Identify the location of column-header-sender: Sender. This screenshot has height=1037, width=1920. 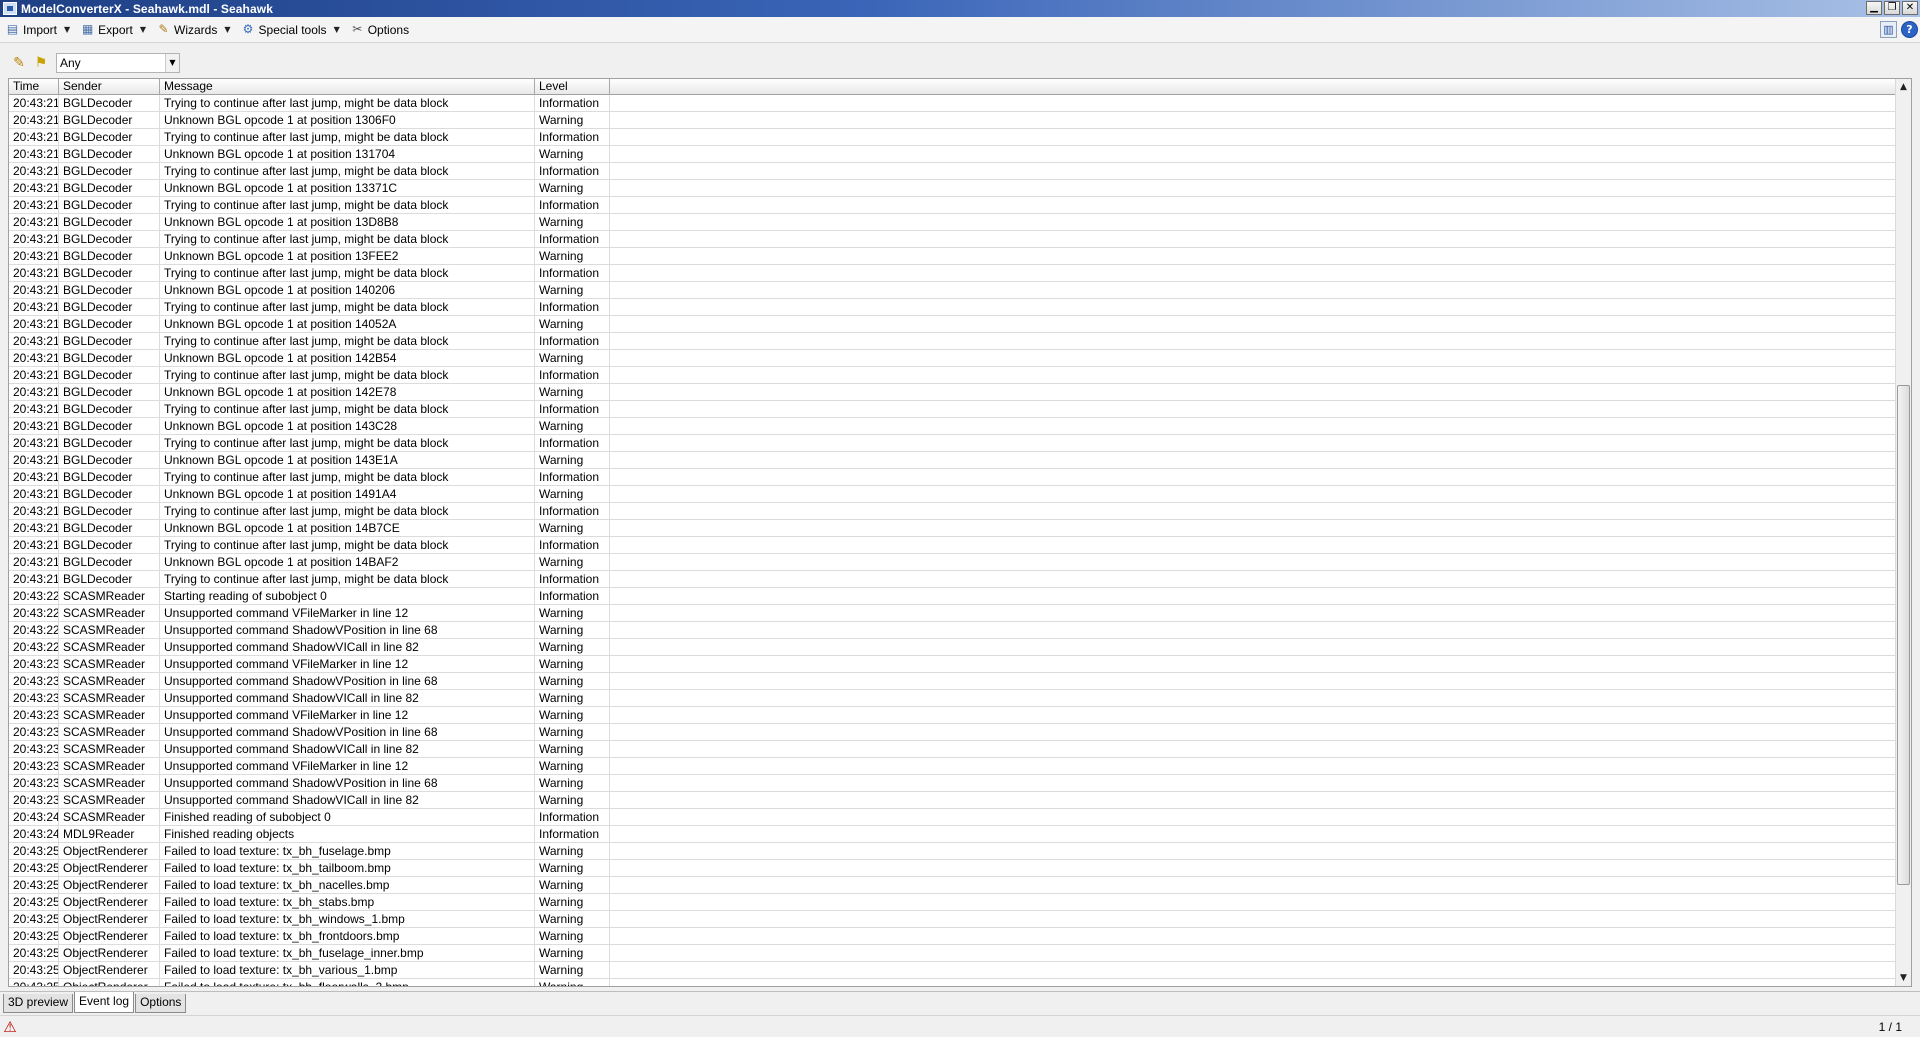
(109, 87).